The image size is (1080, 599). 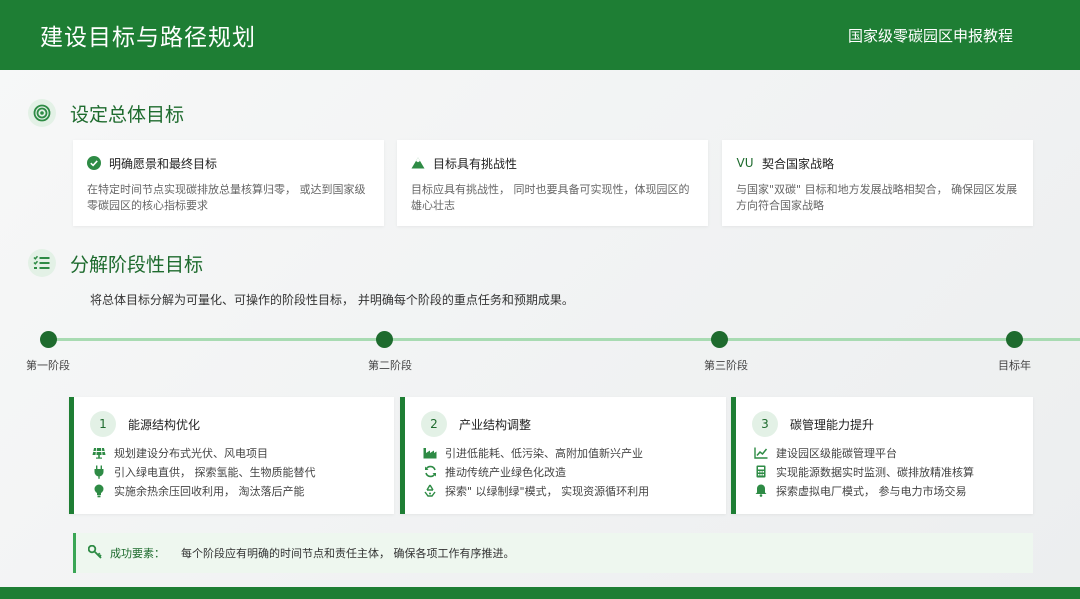 I want to click on footer-bar, so click(x=540, y=593).